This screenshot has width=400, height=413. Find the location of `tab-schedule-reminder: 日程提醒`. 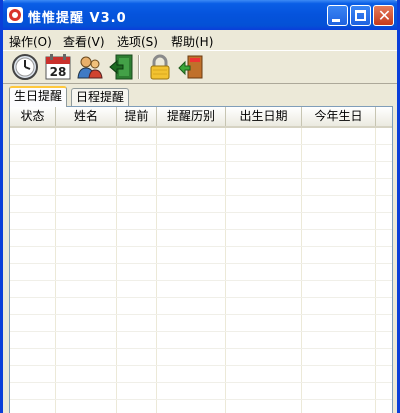

tab-schedule-reminder: 日程提醒 is located at coordinates (100, 97).